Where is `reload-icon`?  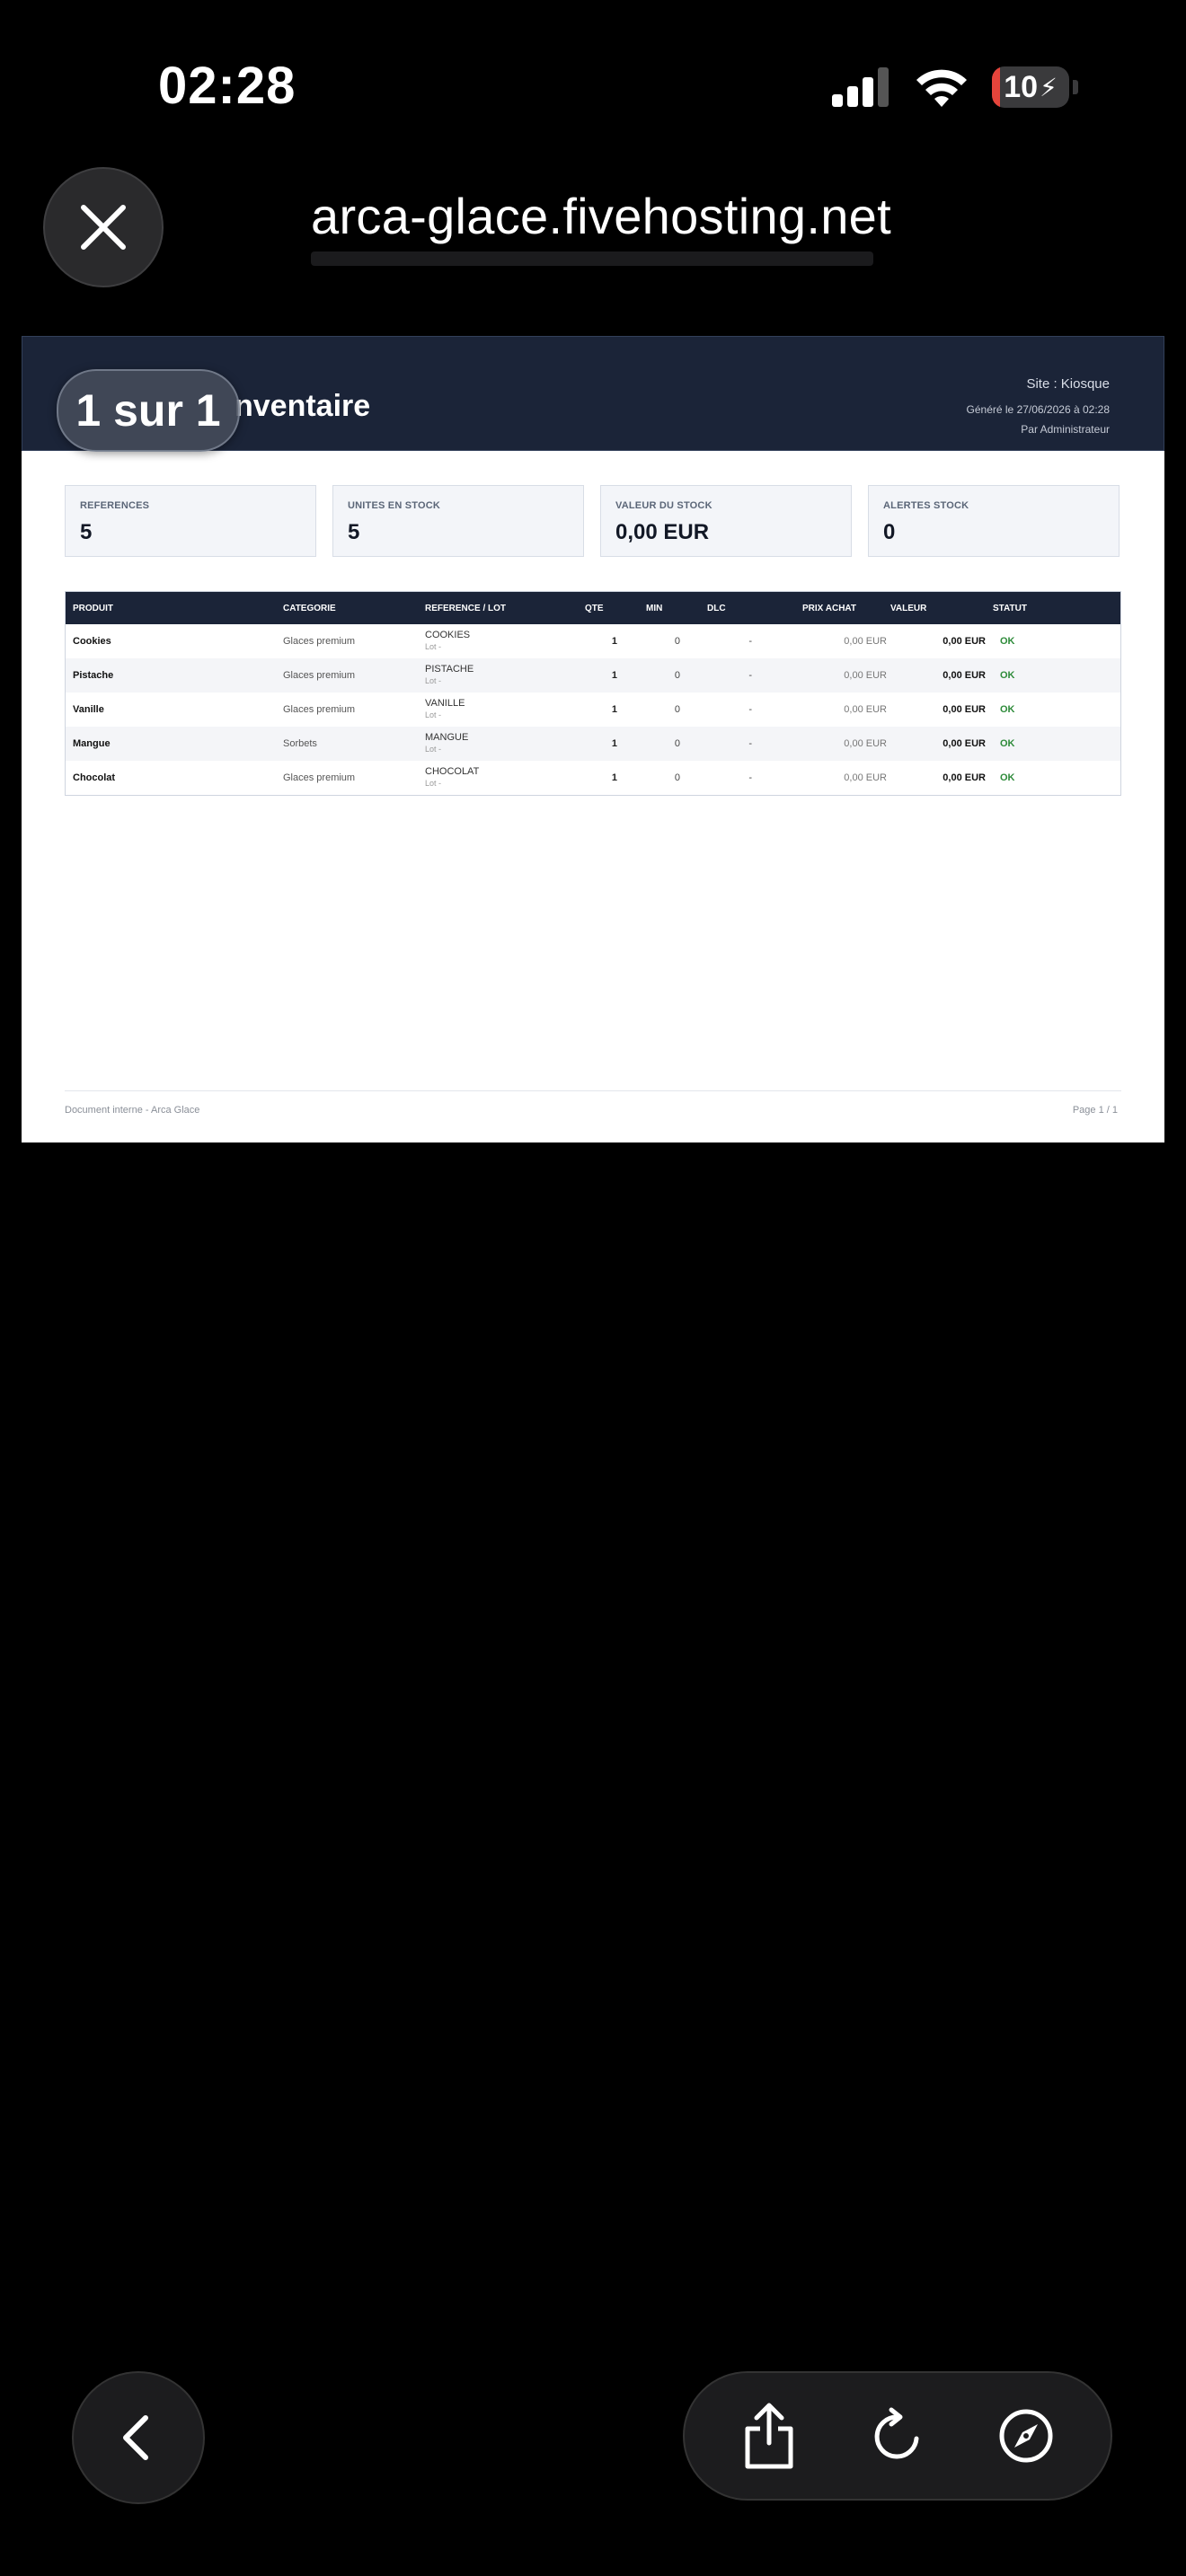
reload-icon is located at coordinates (896, 2433).